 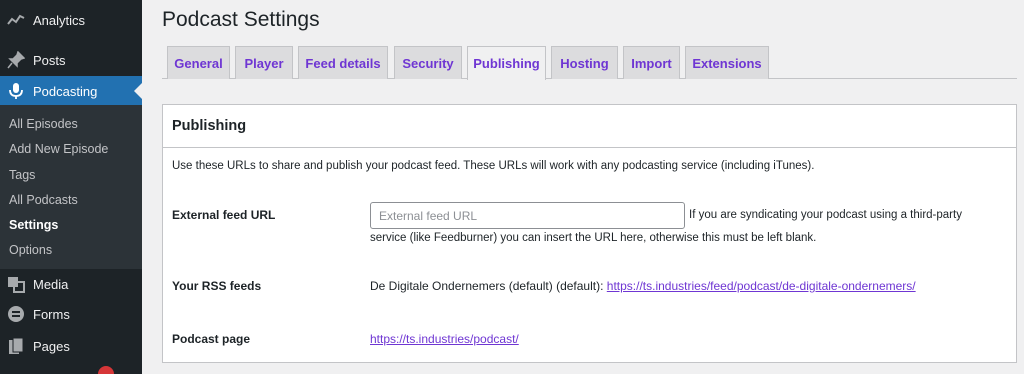 I want to click on chart-line-icon, so click(x=16, y=20).